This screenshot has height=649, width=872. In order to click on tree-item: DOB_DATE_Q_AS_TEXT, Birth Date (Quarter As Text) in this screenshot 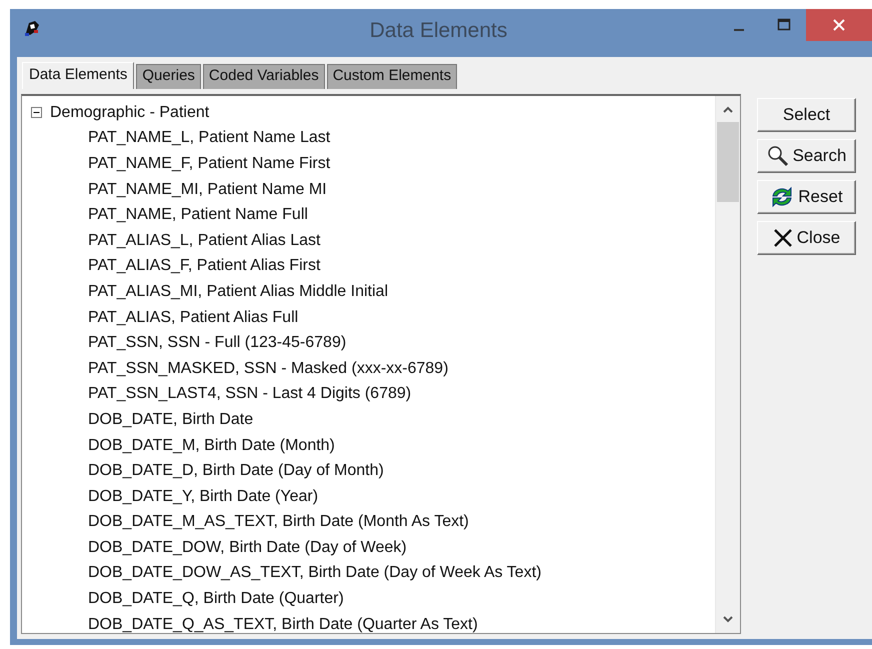, I will do `click(283, 624)`.